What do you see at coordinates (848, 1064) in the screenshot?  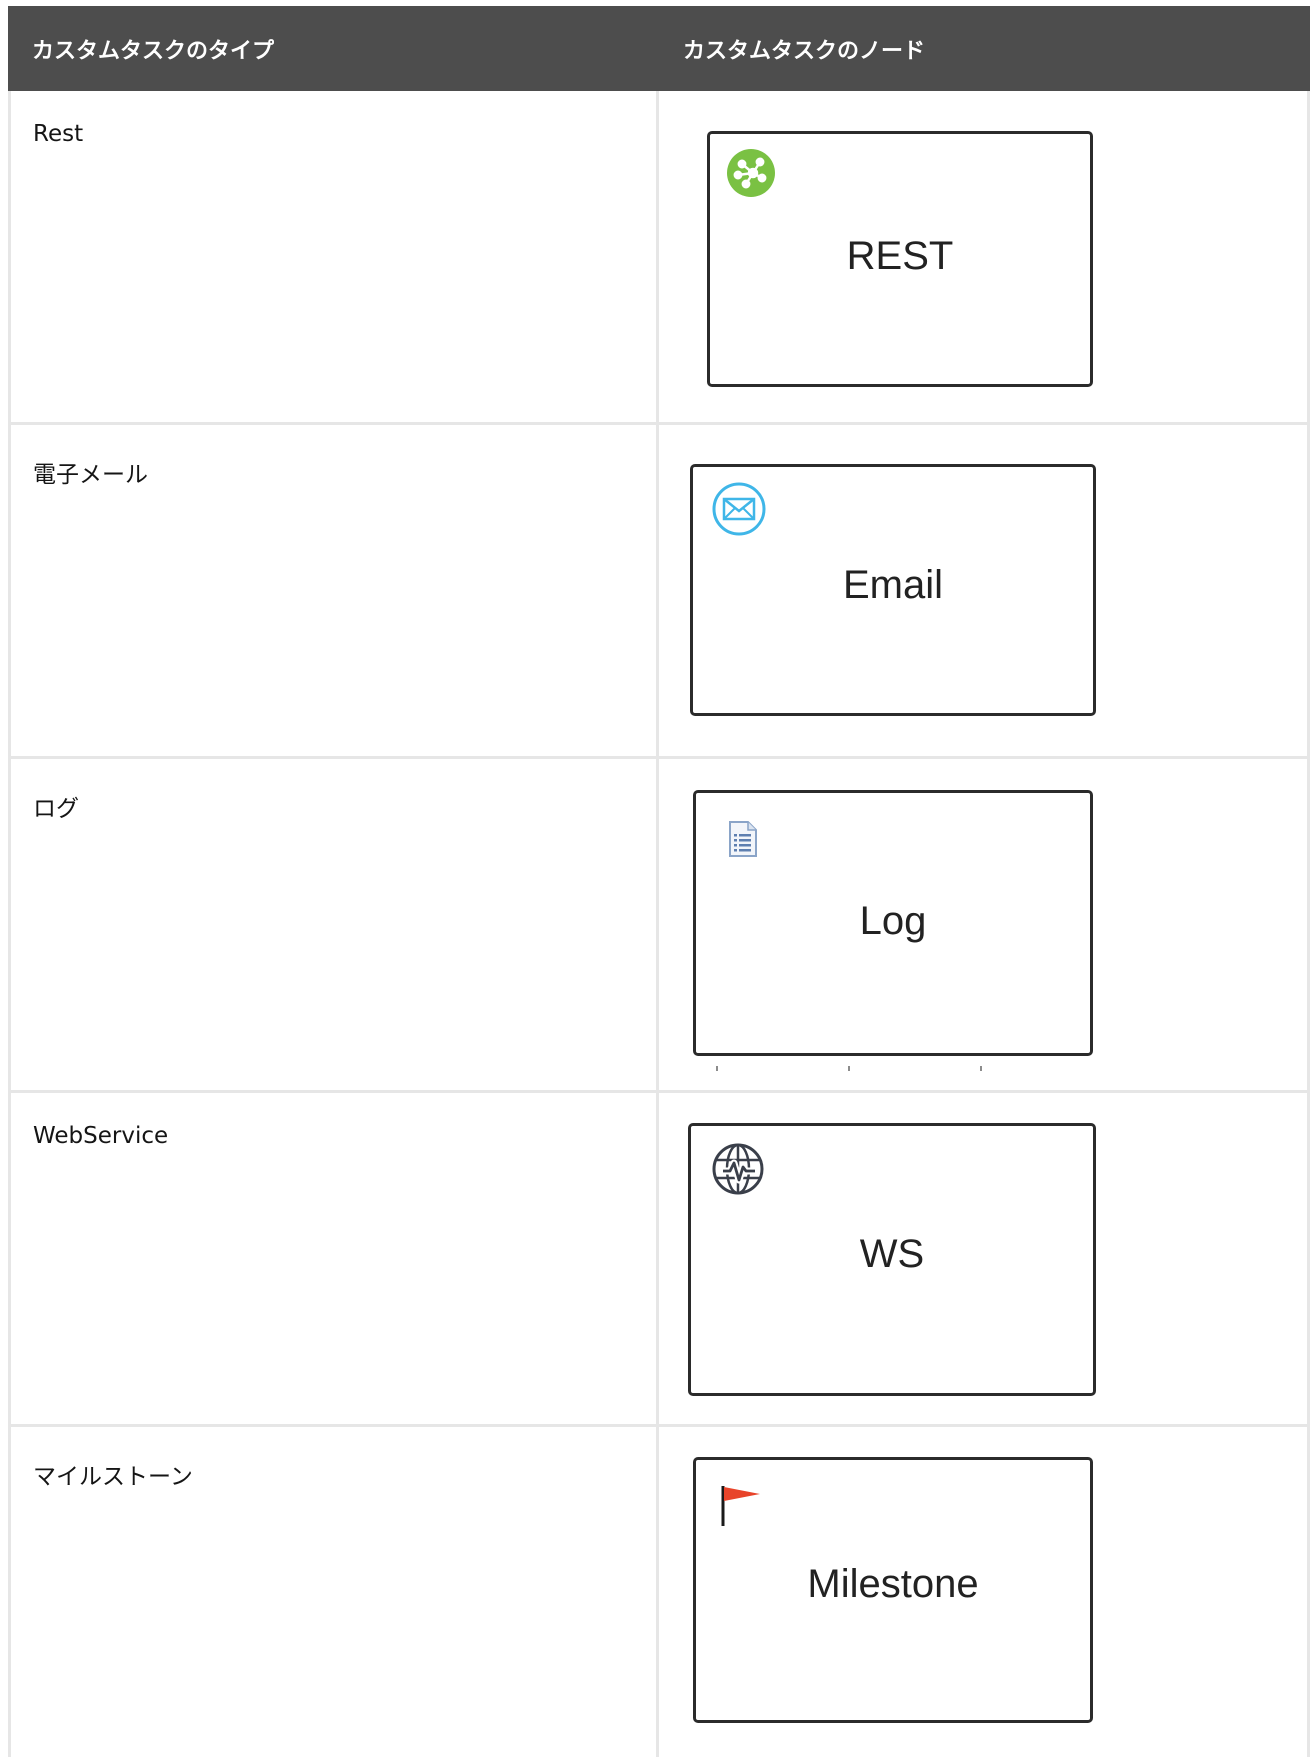 I see `node-tick-marks` at bounding box center [848, 1064].